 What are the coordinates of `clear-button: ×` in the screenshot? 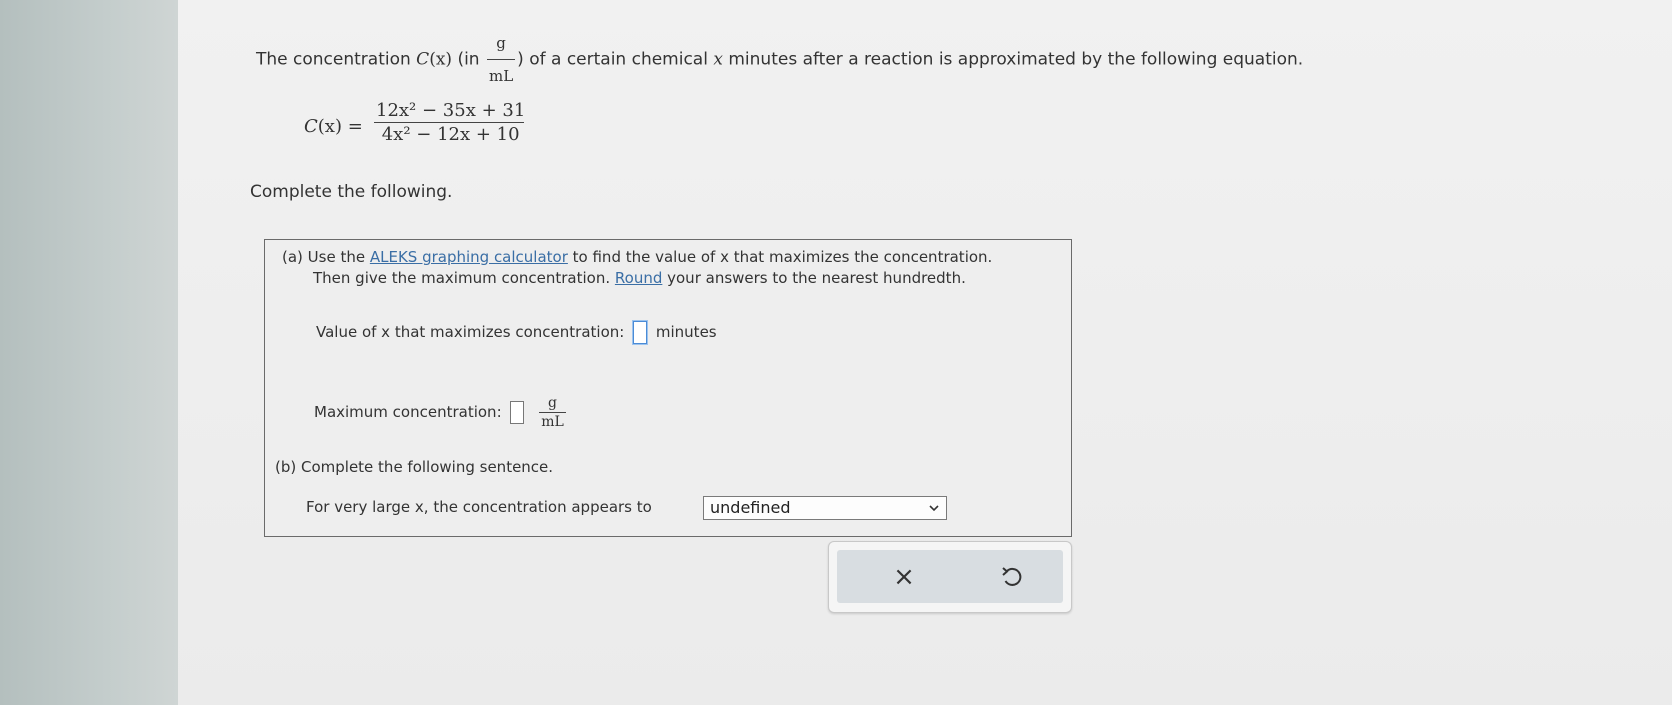 It's located at (904, 577).